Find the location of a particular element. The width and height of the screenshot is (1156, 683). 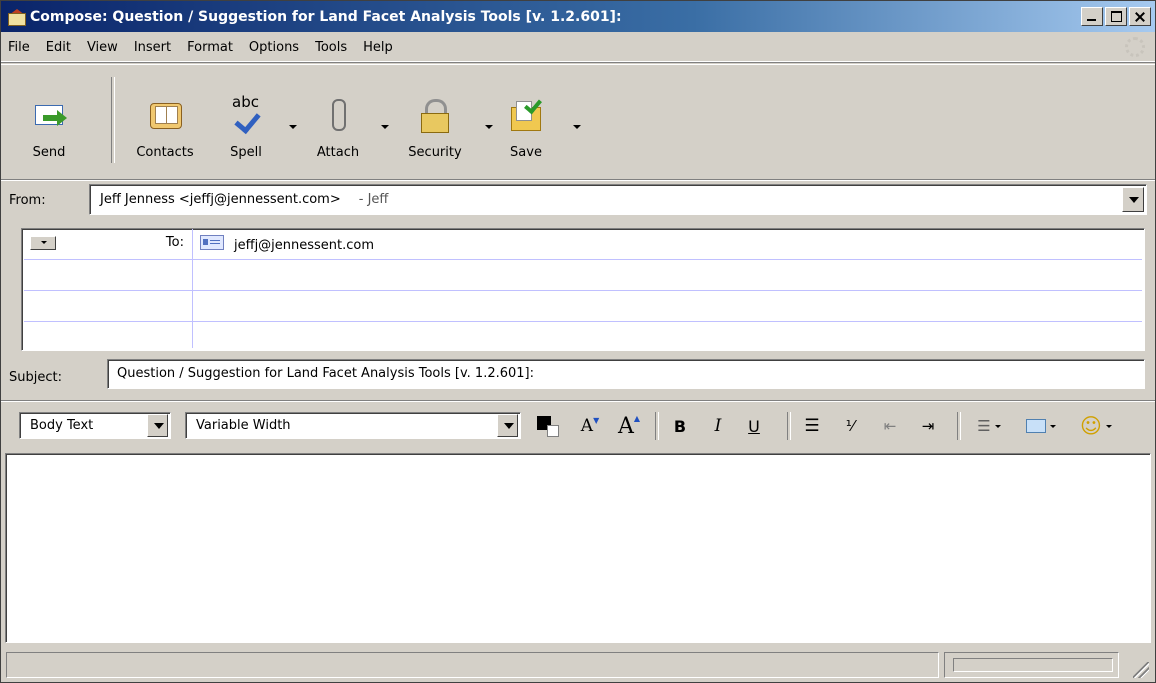

subject-label: Subject: is located at coordinates (35, 377).